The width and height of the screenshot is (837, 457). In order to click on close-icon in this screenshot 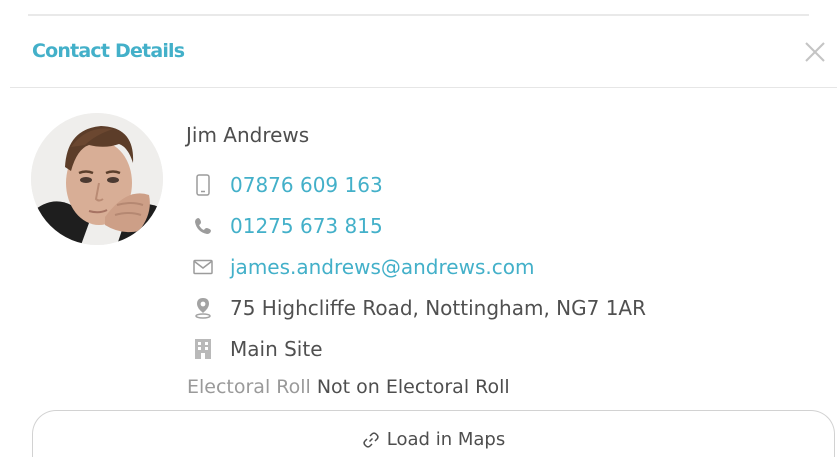, I will do `click(815, 52)`.